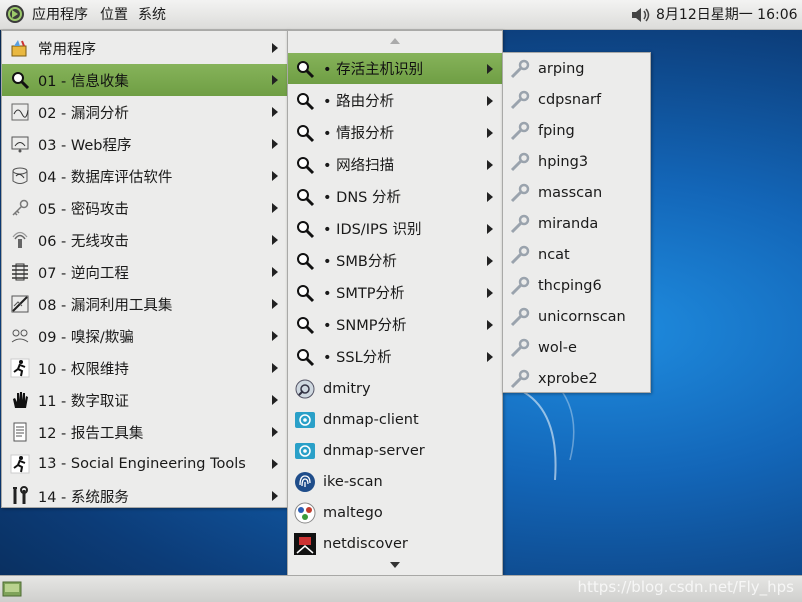 This screenshot has width=802, height=602. What do you see at coordinates (20, 240) in the screenshot?
I see `wireless-icon` at bounding box center [20, 240].